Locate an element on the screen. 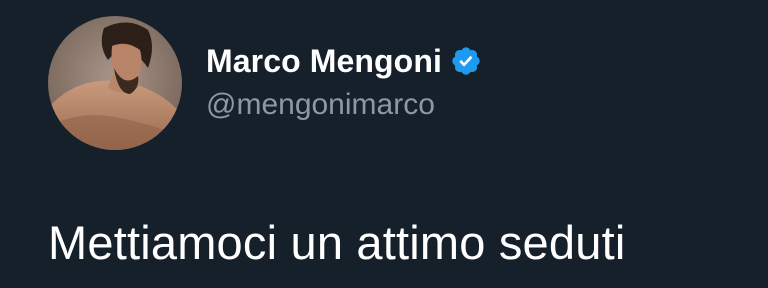 Image resolution: width=768 pixels, height=288 pixels. author-name-row: Marco Mengoni is located at coordinates (344, 61).